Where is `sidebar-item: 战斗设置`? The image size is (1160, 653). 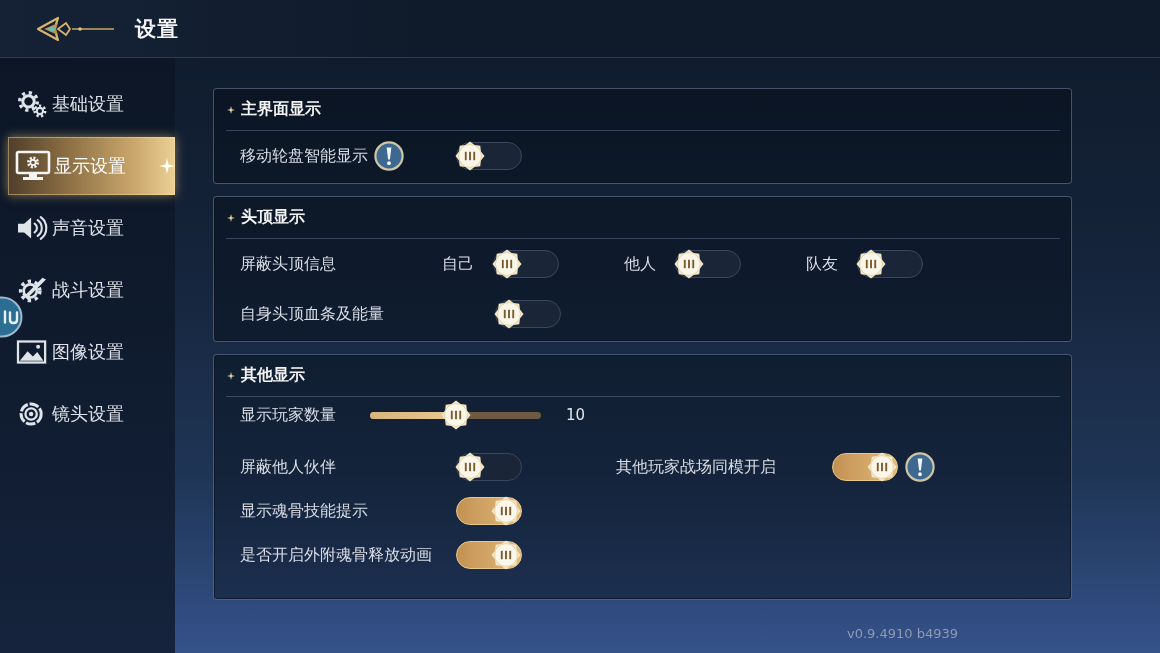 sidebar-item: 战斗设置 is located at coordinates (91, 290).